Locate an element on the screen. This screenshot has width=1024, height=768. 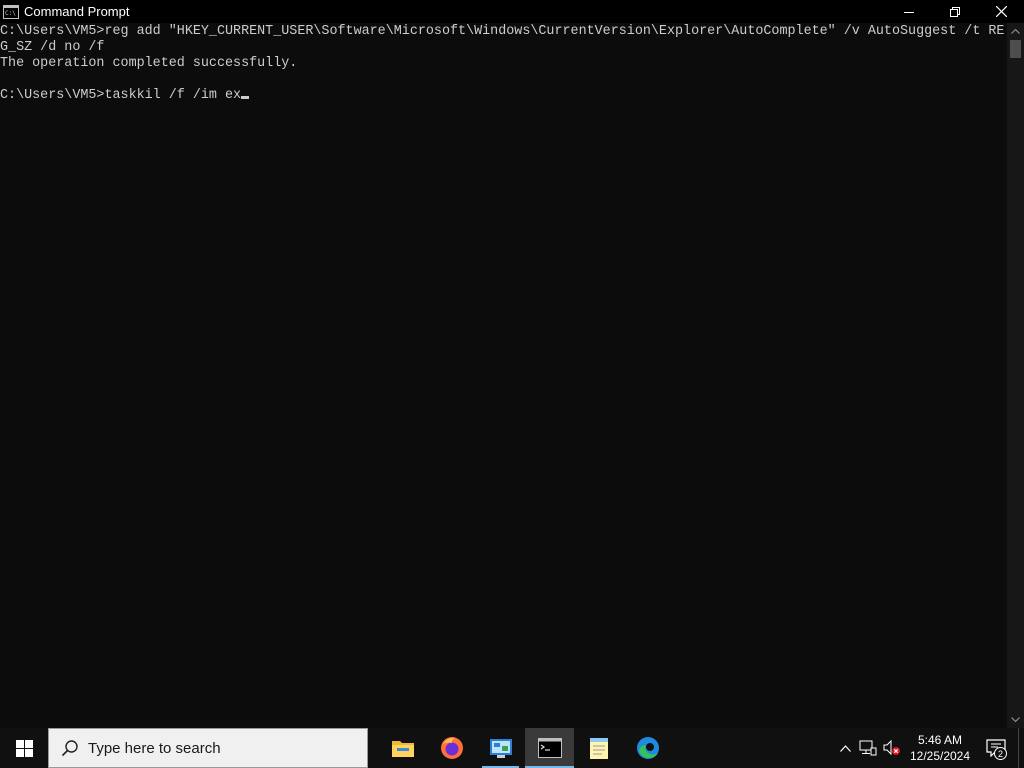
system-tray: 5:46 AM 12/25/2024 2 is located at coordinates (929, 748).